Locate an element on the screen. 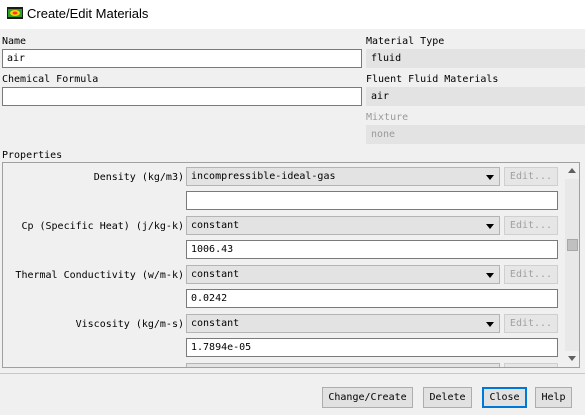 This screenshot has height=415, width=585. properties-label: Properties is located at coordinates (32, 155).